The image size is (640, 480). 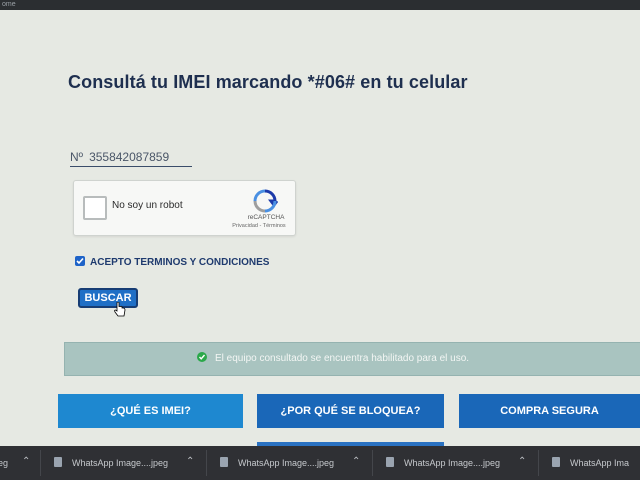 What do you see at coordinates (4, 463) in the screenshot?
I see `download-item-partial: eg` at bounding box center [4, 463].